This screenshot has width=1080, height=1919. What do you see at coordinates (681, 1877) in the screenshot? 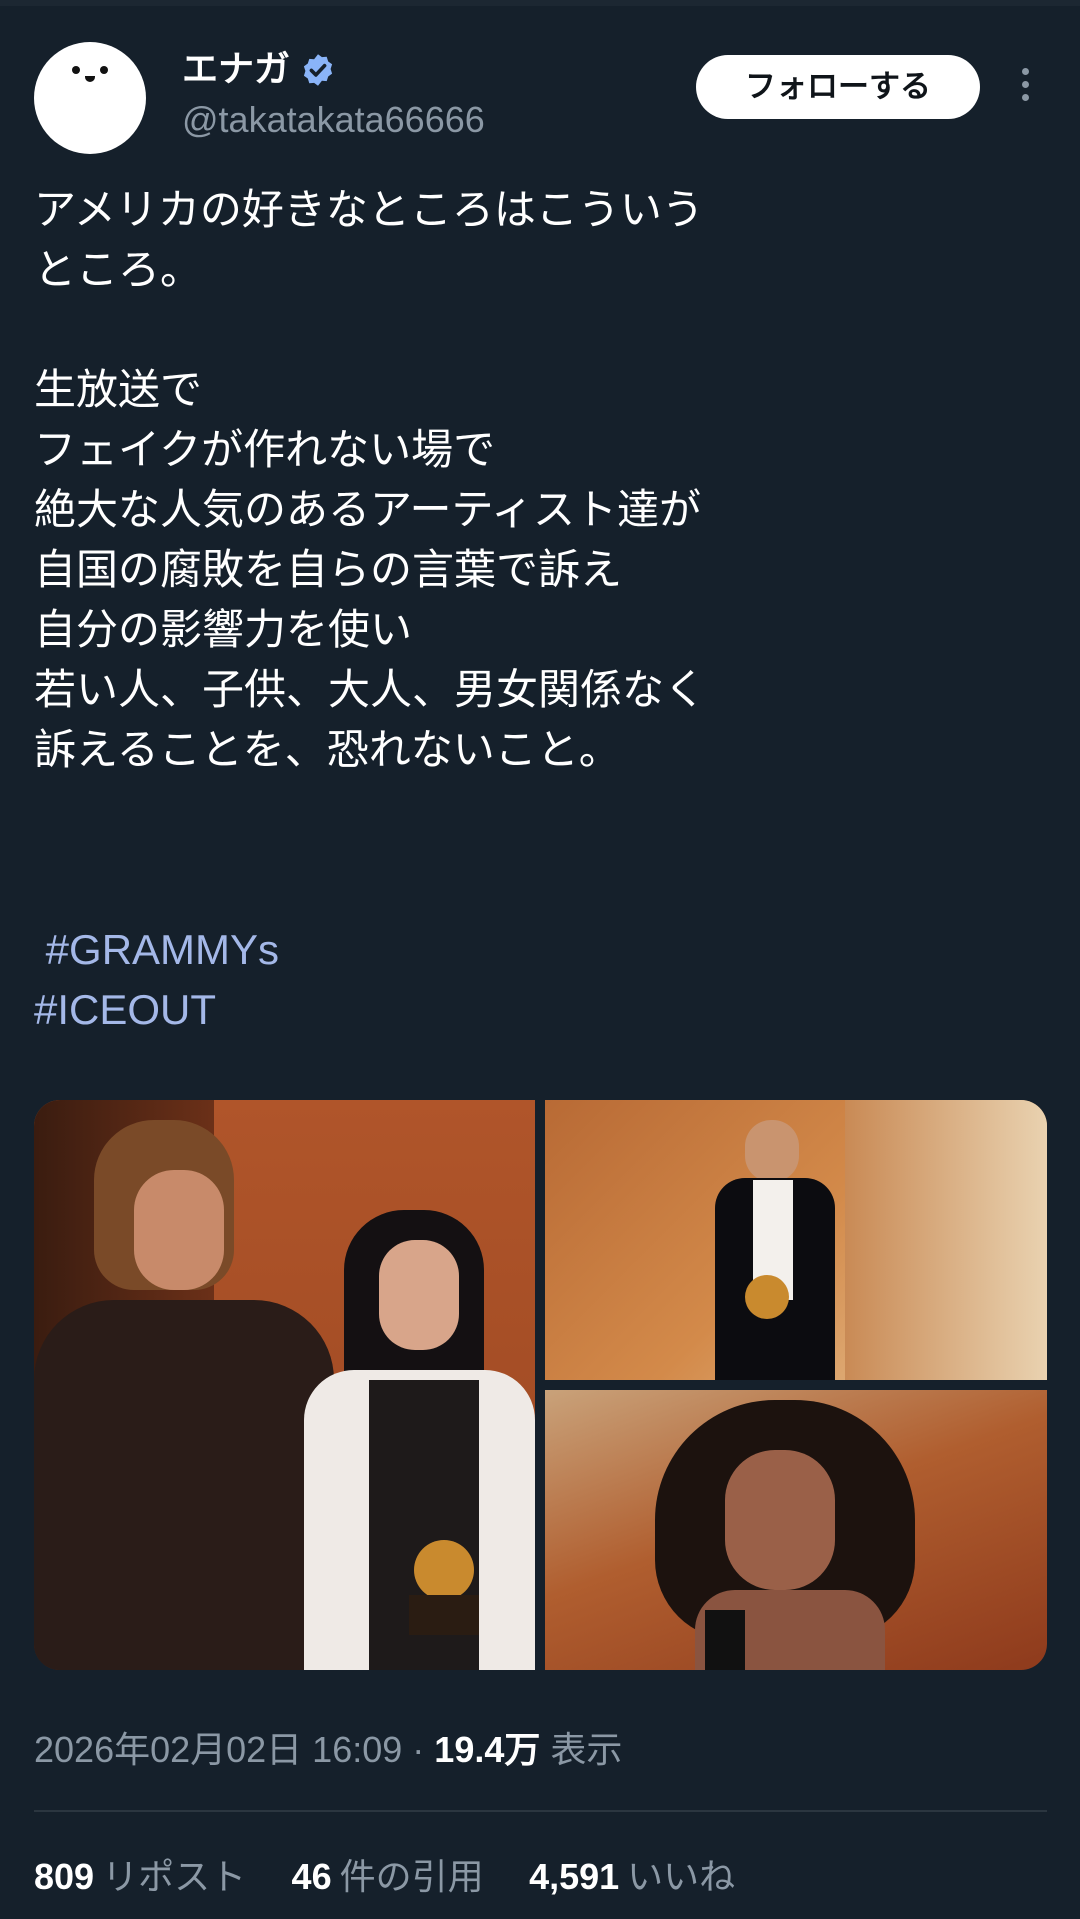
I see `likes-label: いいね` at bounding box center [681, 1877].